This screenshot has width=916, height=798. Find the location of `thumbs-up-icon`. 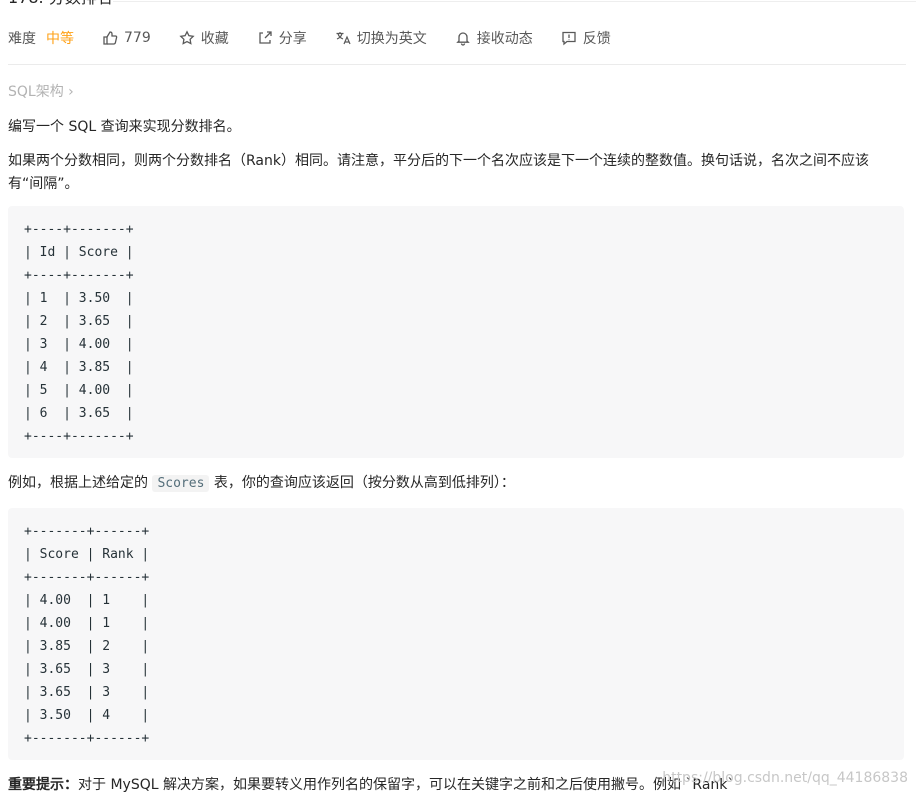

thumbs-up-icon is located at coordinates (110, 38).